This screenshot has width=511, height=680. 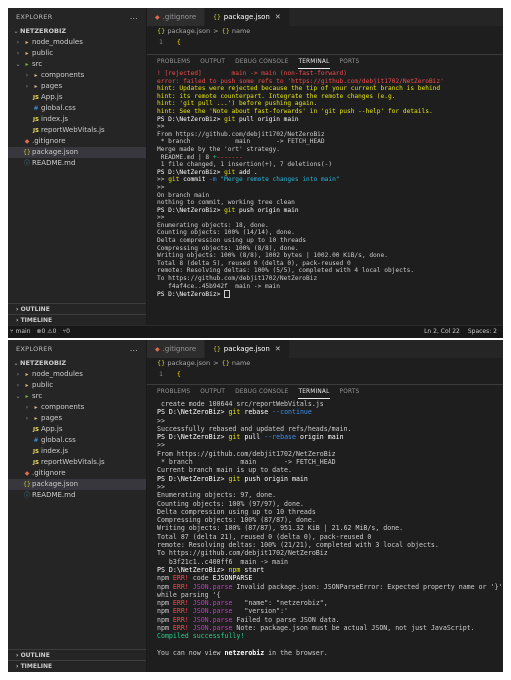 What do you see at coordinates (232, 578) in the screenshot?
I see `terminal-text: EJSONPARSE` at bounding box center [232, 578].